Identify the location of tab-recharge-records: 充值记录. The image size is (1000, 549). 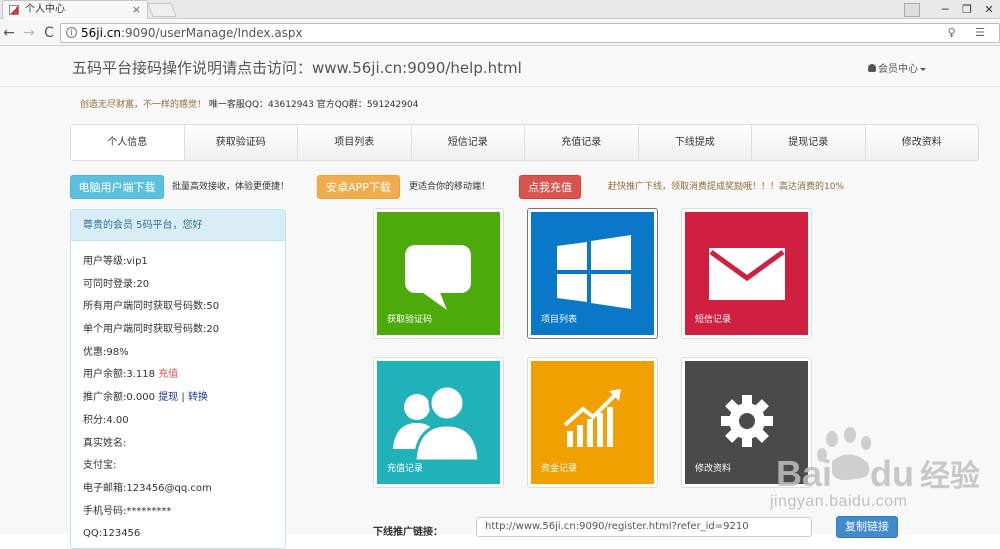
(582, 142).